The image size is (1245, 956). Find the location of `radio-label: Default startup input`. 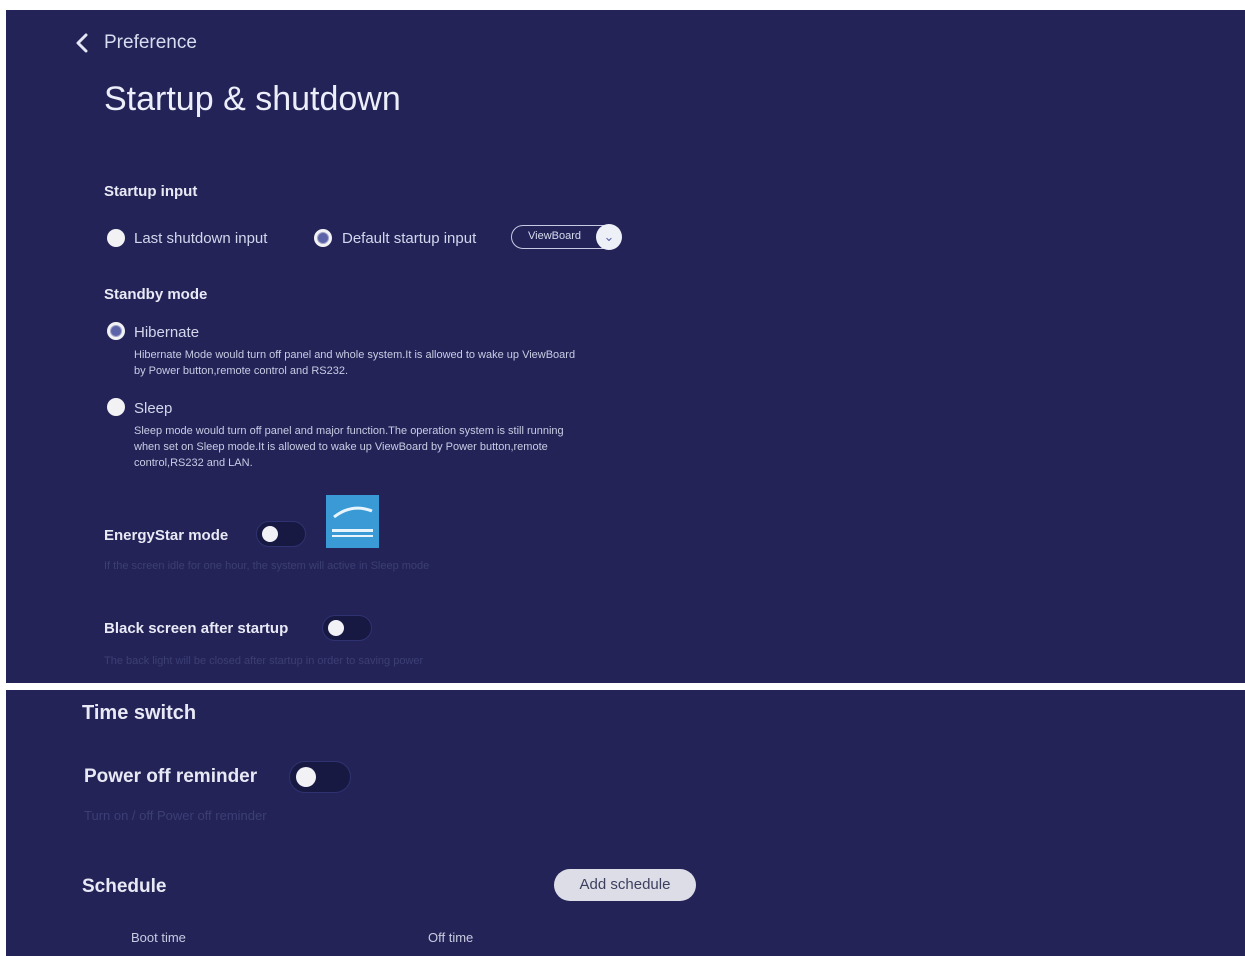

radio-label: Default startup input is located at coordinates (409, 238).